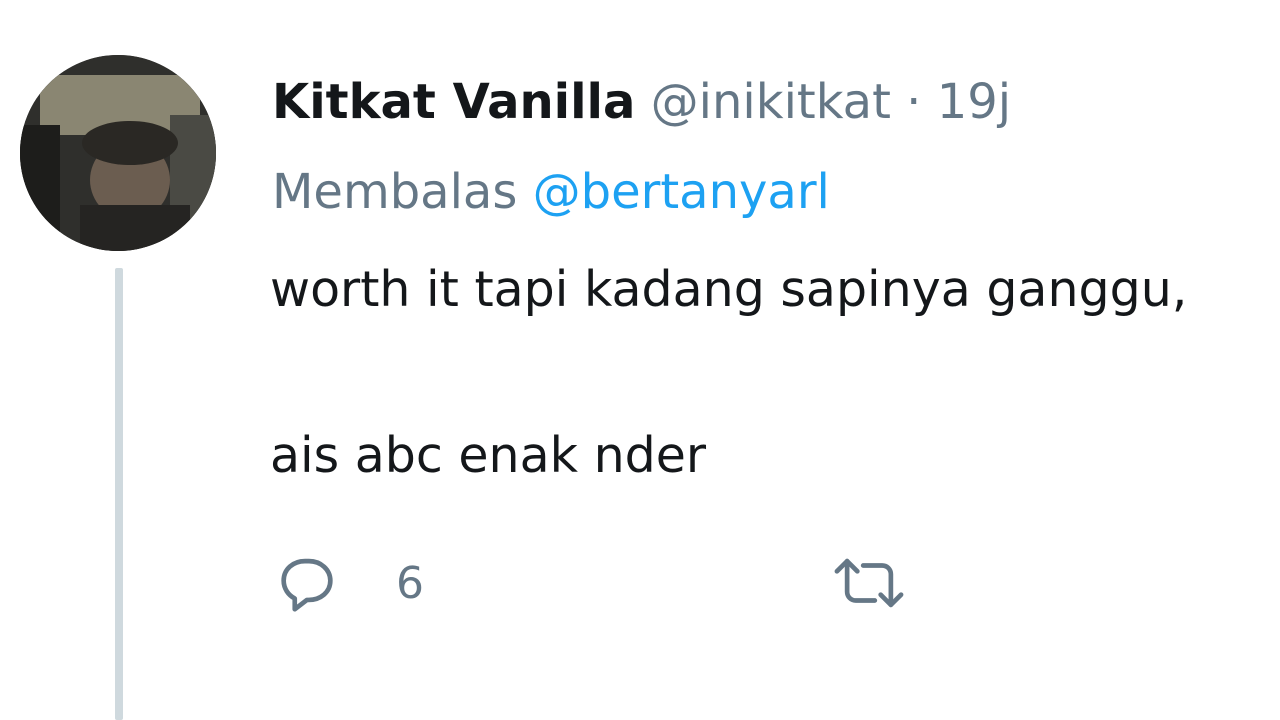 Image resolution: width=1280 pixels, height=720 pixels. Describe the element at coordinates (395, 192) in the screenshot. I see `replying-prefix: Membalas` at that location.